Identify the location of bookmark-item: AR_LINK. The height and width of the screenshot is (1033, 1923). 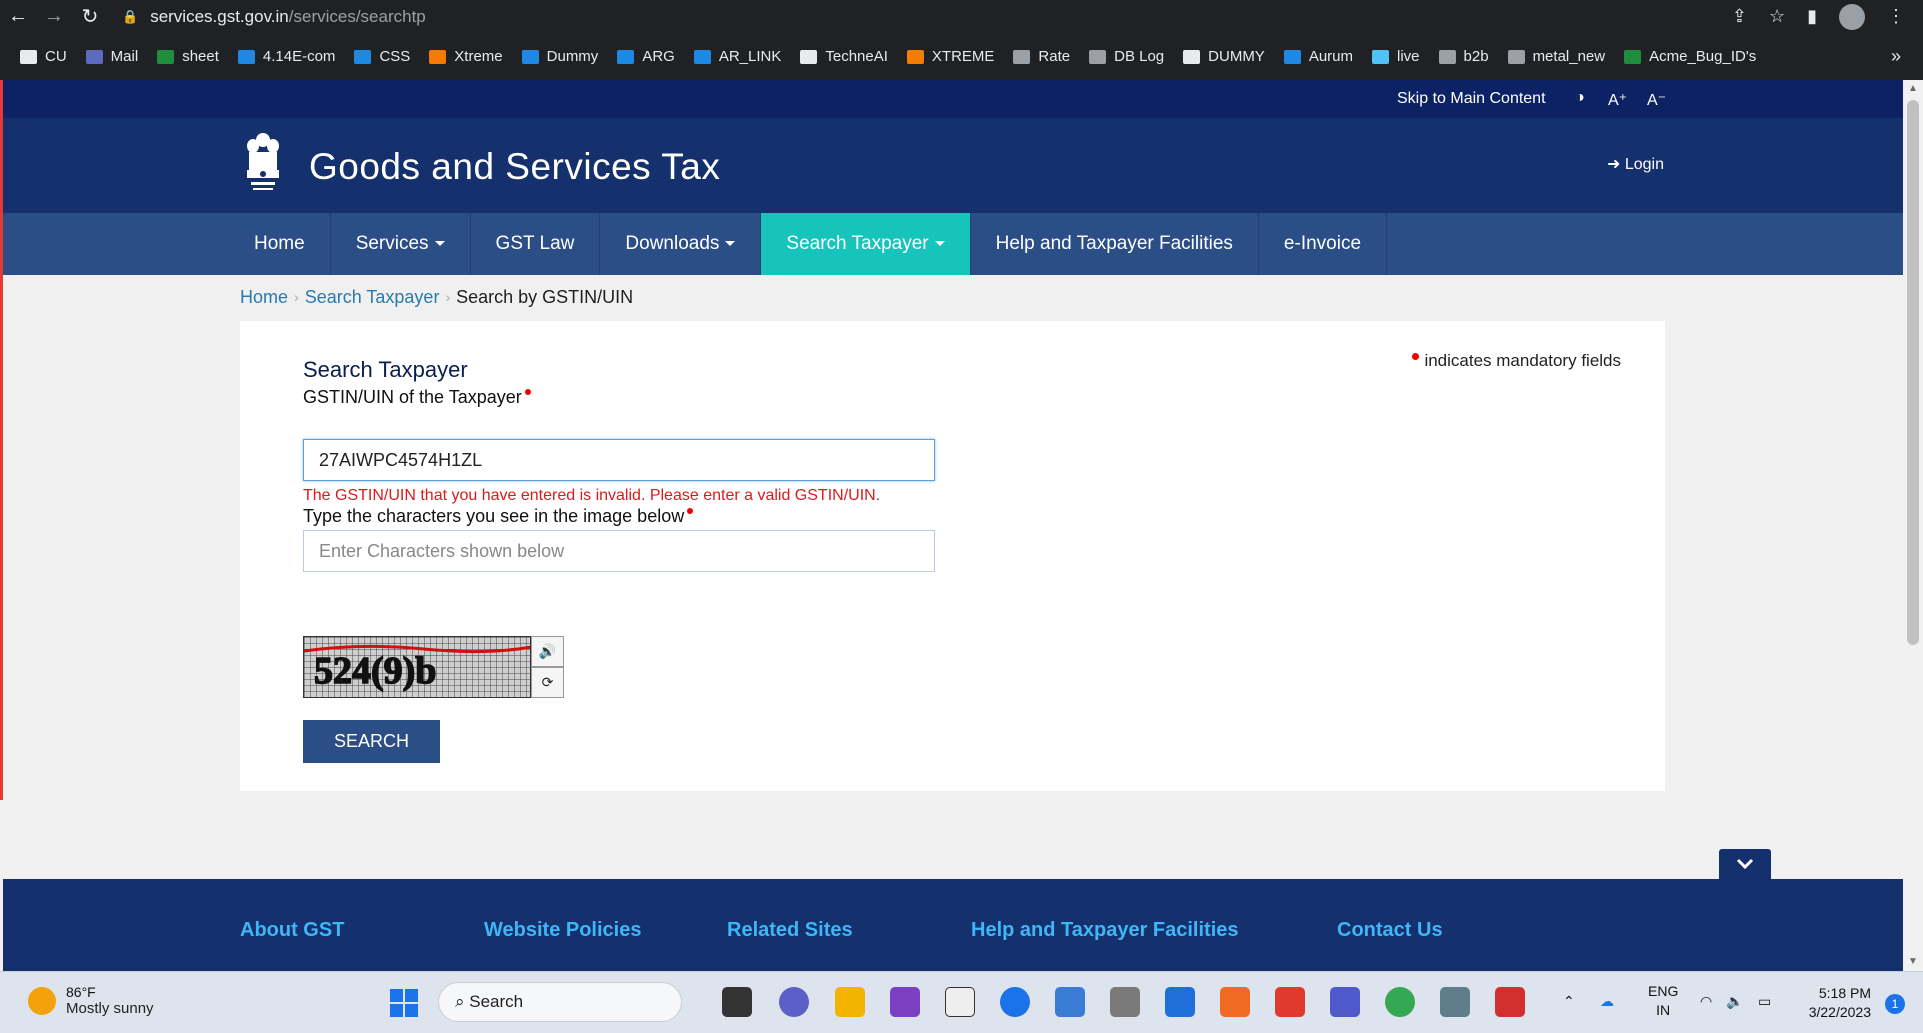
(737, 56).